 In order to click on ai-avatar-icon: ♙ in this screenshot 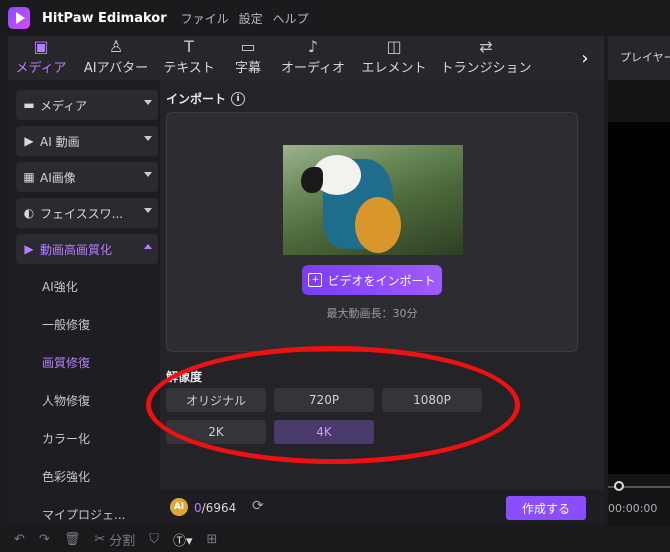, I will do `click(116, 46)`.